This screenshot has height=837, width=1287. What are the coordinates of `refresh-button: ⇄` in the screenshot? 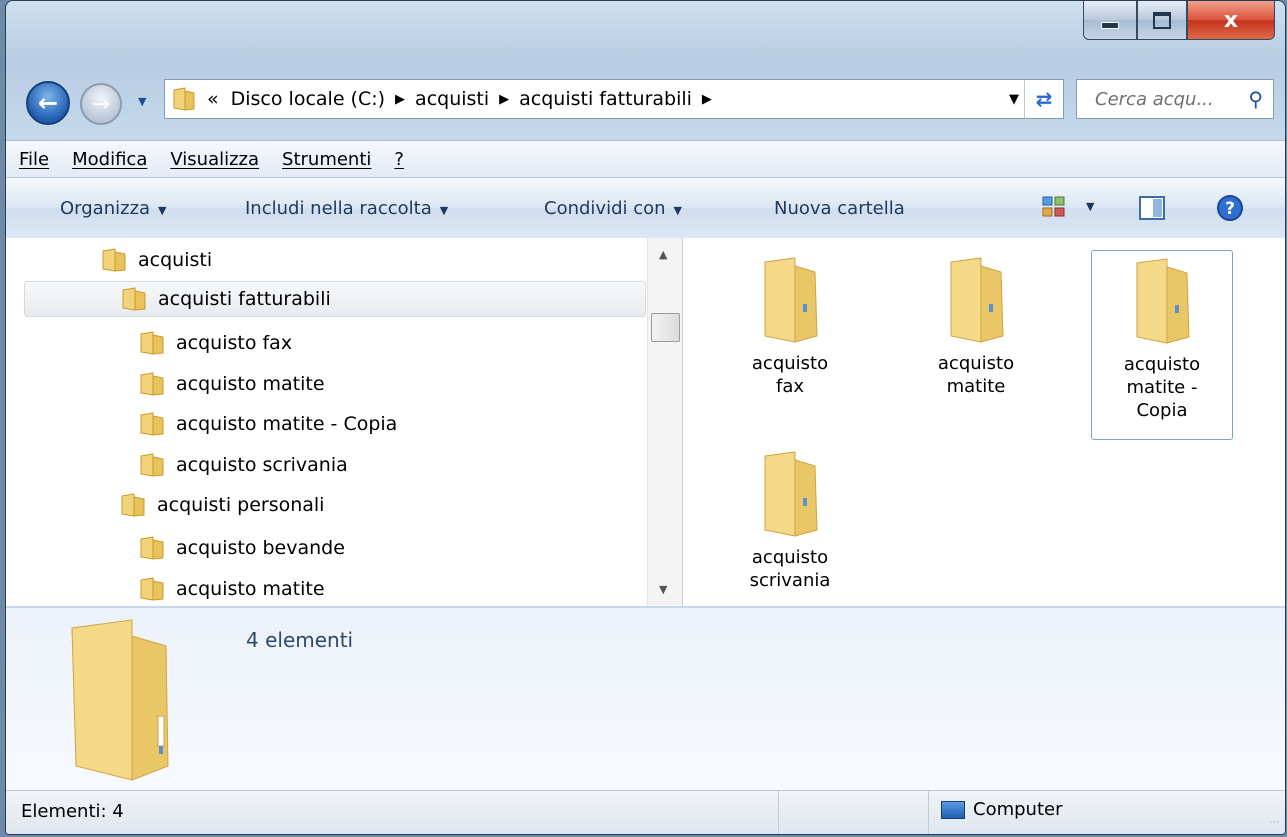 It's located at (1043, 99).